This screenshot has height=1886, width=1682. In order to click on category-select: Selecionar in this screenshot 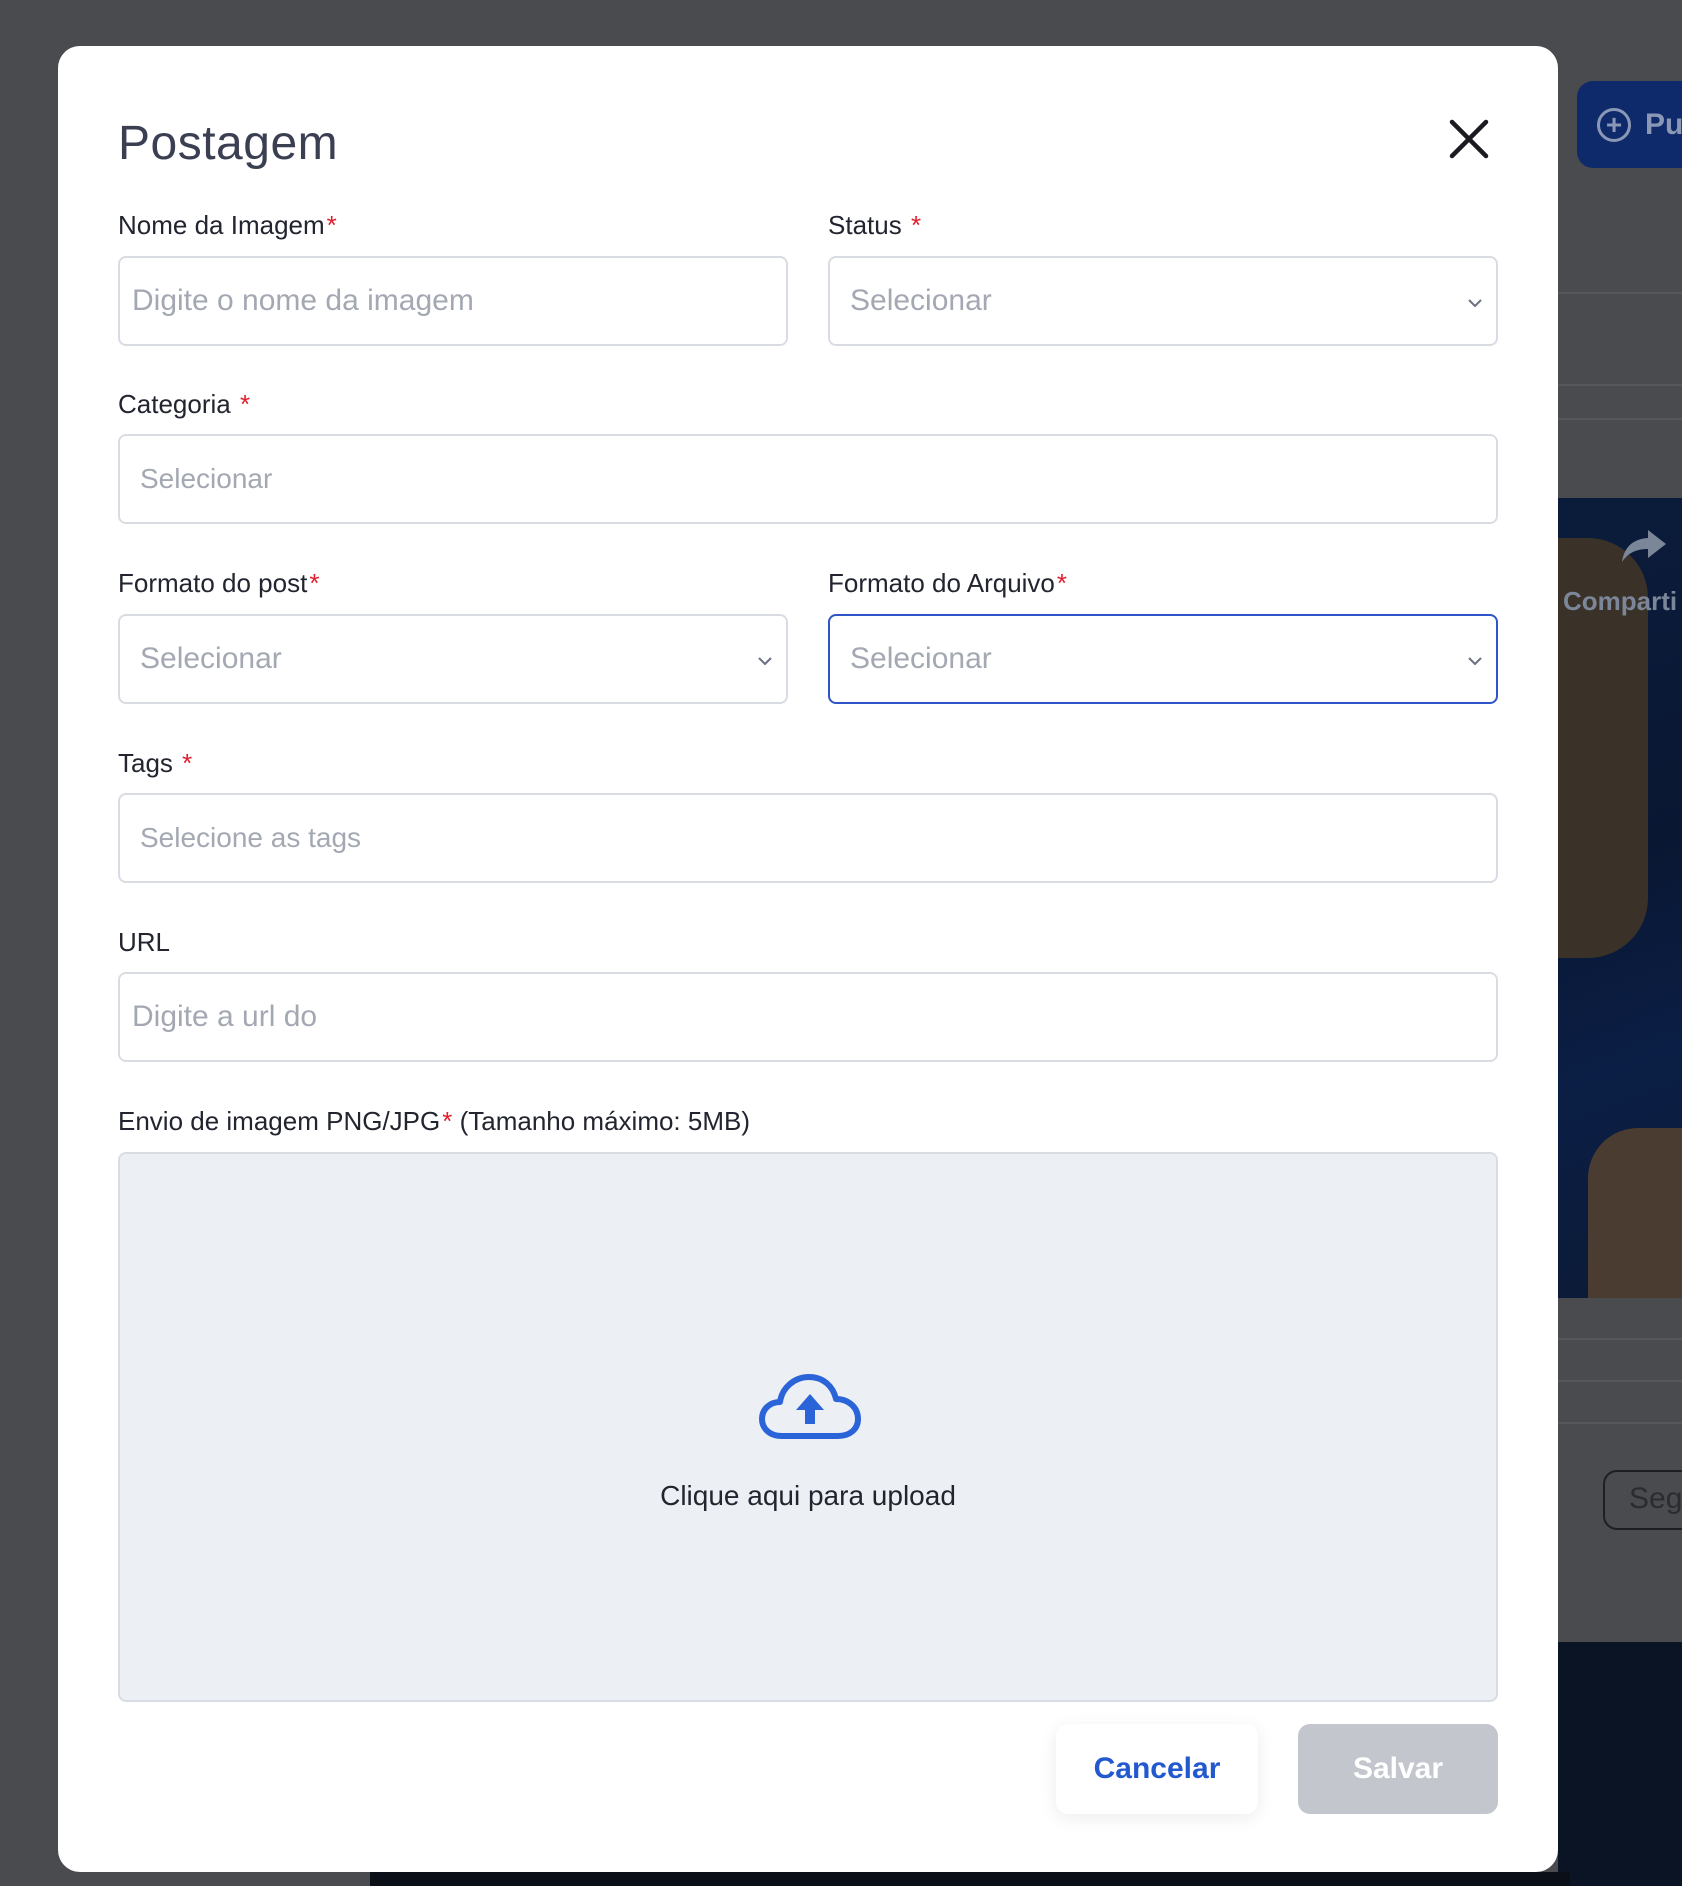, I will do `click(808, 479)`.